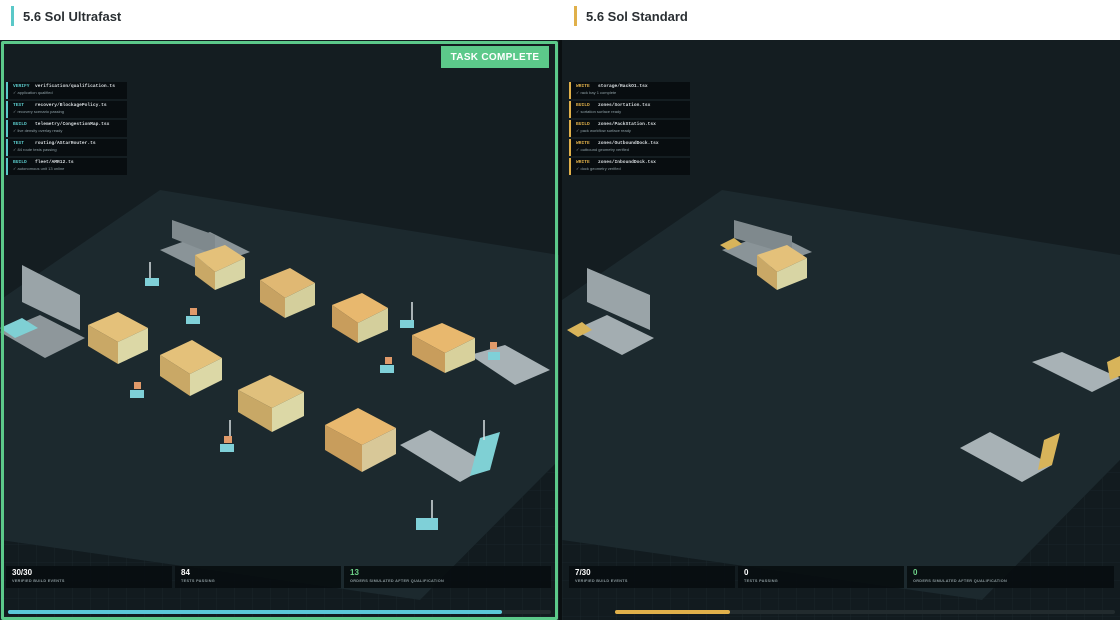 The width and height of the screenshot is (1120, 620). Describe the element at coordinates (575, 16) in the screenshot. I see `right-accent-bar` at that location.